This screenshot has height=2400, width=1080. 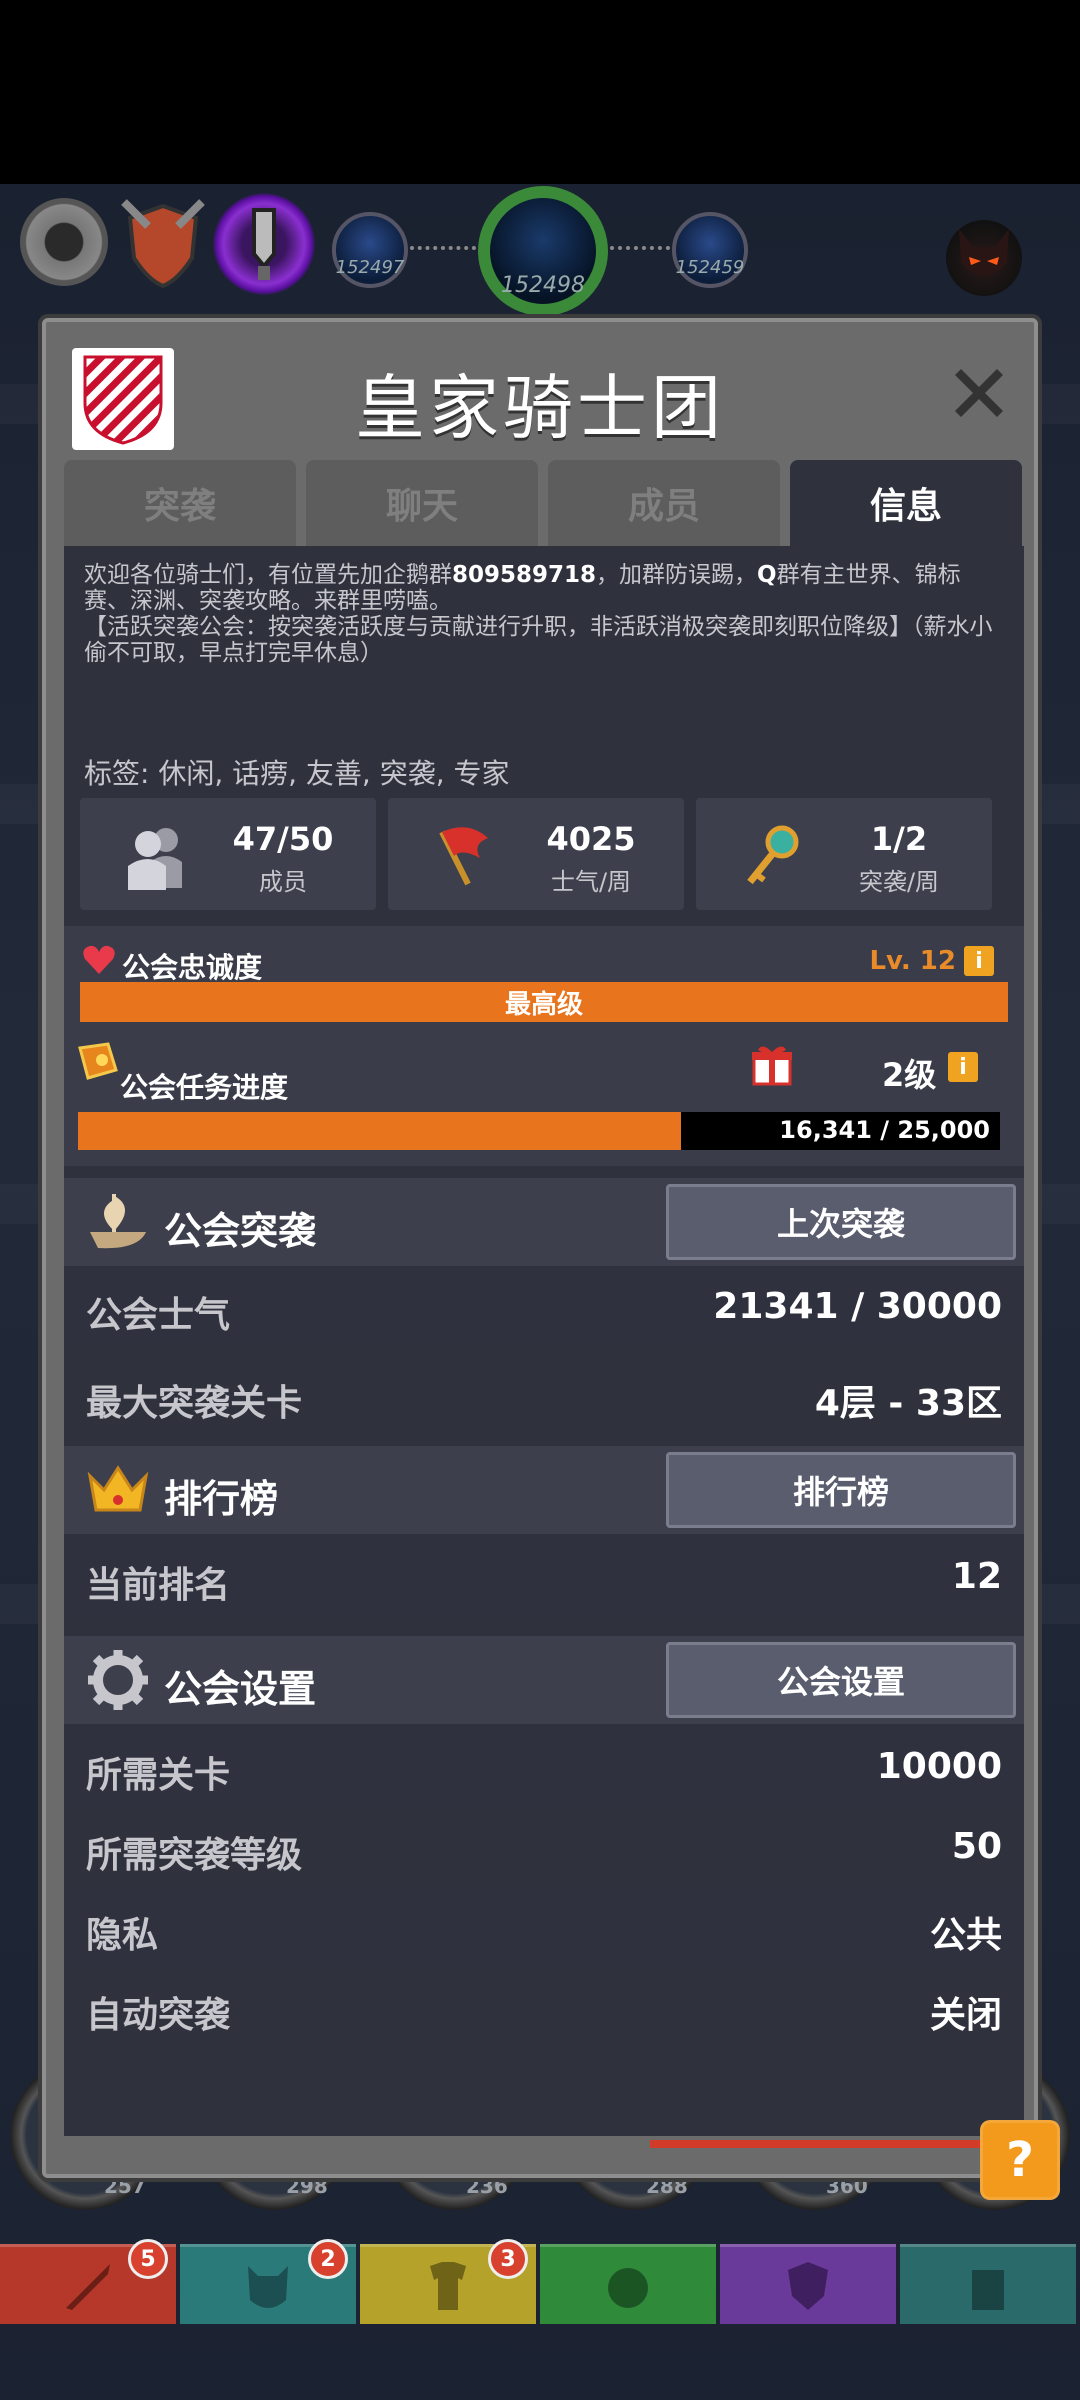 I want to click on ship-icon, so click(x=118, y=1221).